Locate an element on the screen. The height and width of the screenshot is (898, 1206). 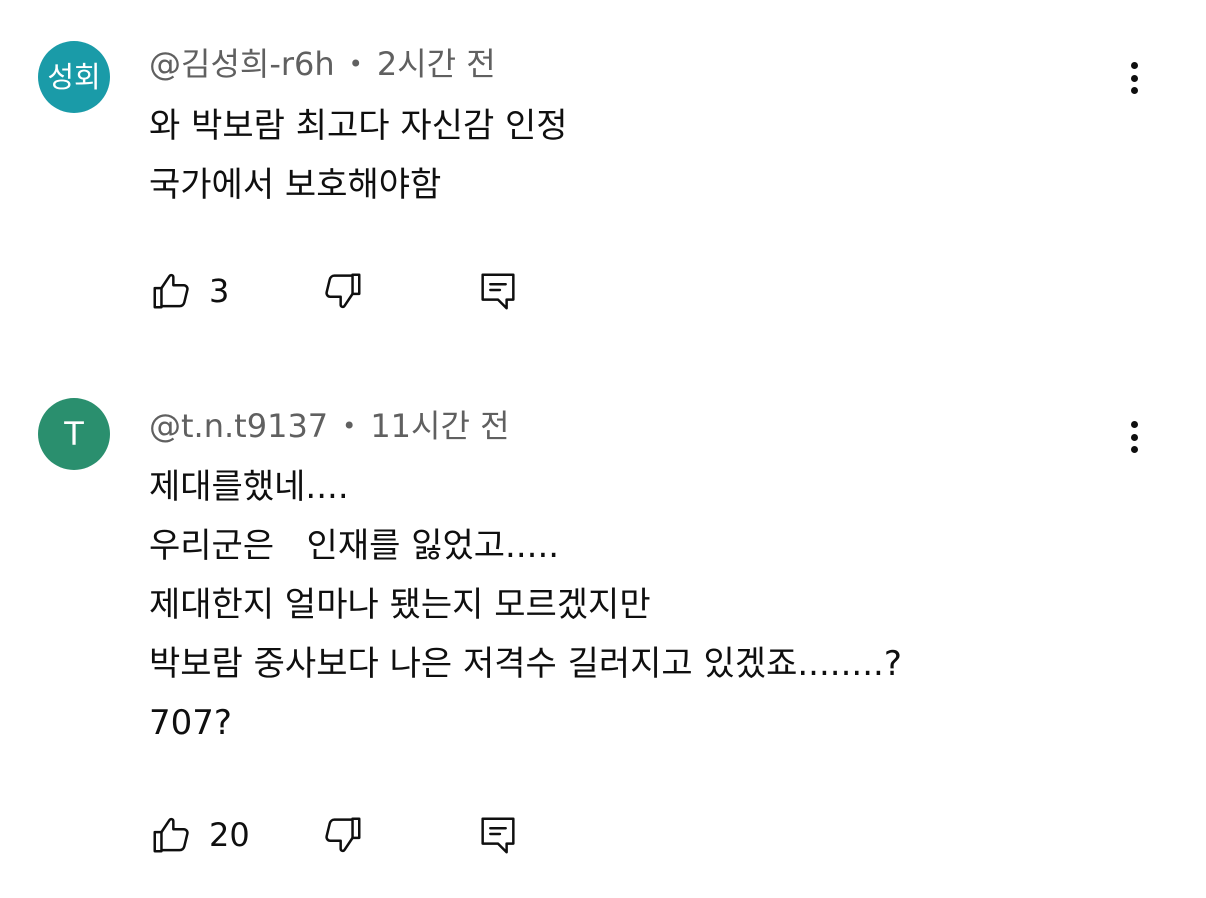
comment-actions: 3 is located at coordinates (349, 291).